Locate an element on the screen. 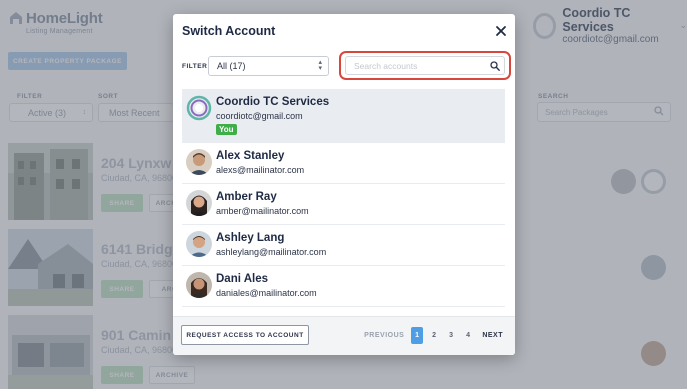  account-row: Alex Stanley alexs@mailinator.com is located at coordinates (343, 163).